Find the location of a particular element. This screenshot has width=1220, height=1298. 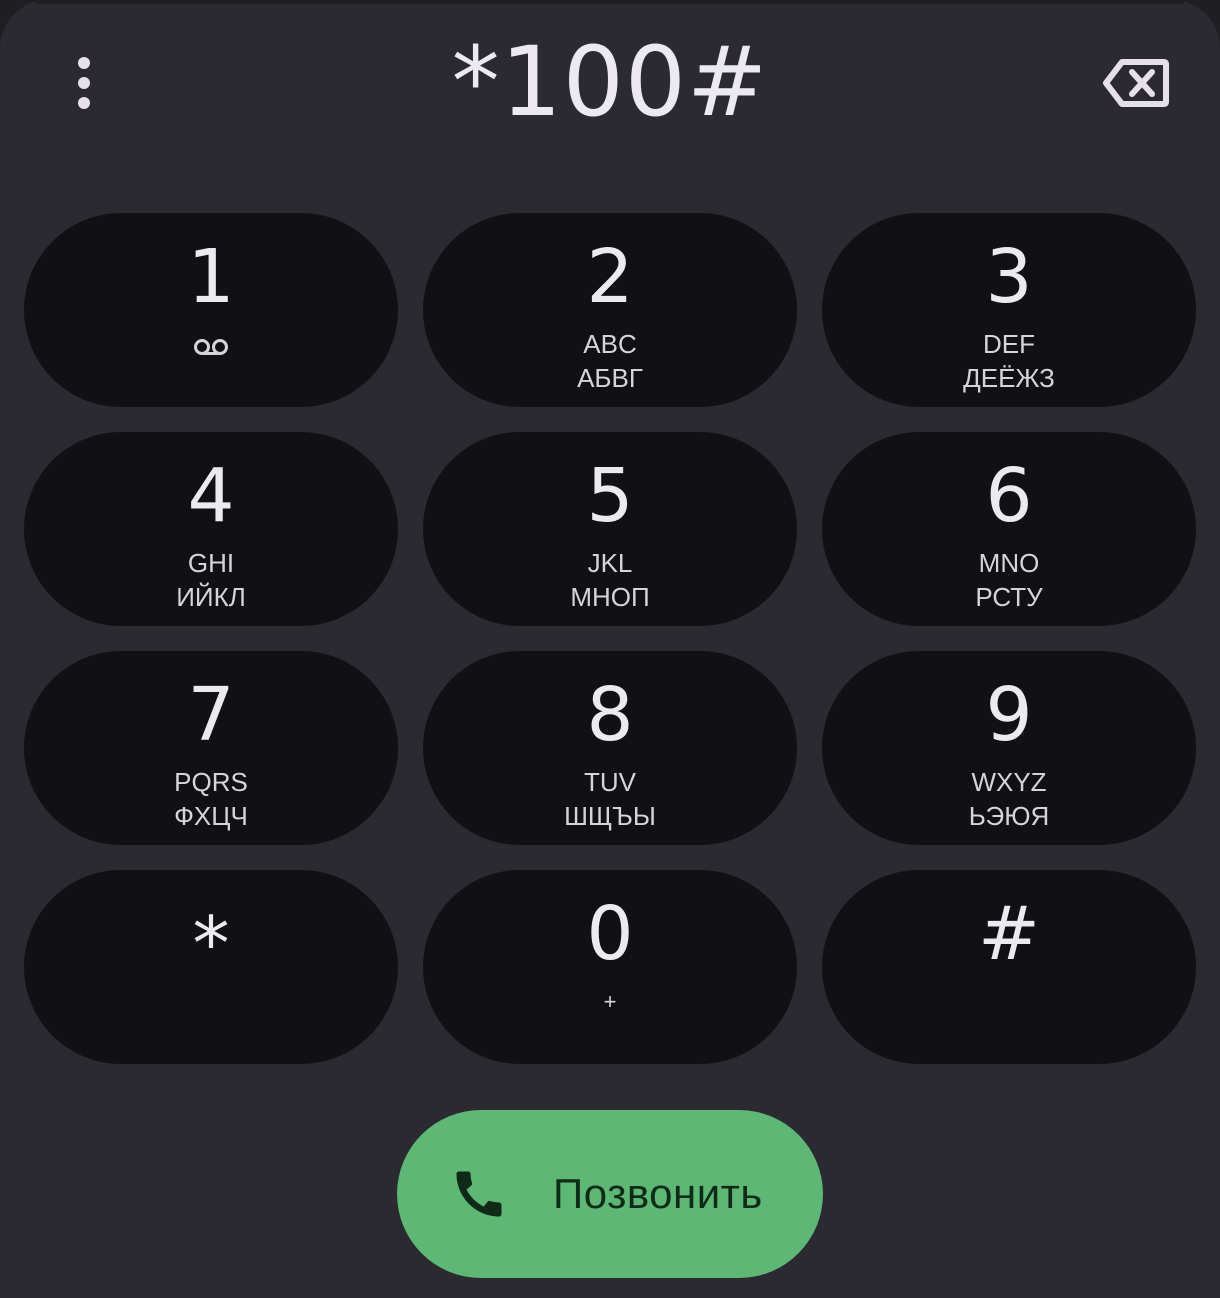

key-digit: 4 is located at coordinates (211, 496).